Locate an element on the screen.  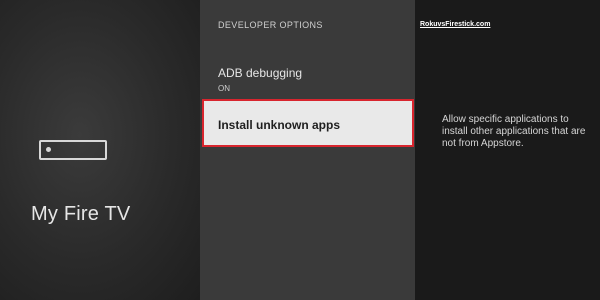
fire-tv-stick-icon is located at coordinates (73, 150).